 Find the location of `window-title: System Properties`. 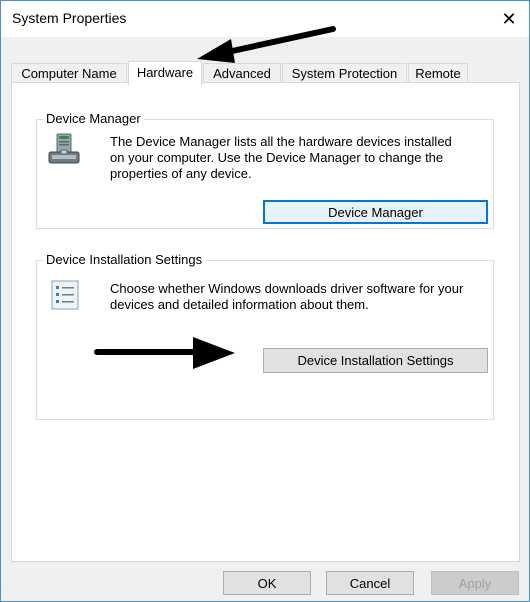

window-title: System Properties is located at coordinates (69, 18).